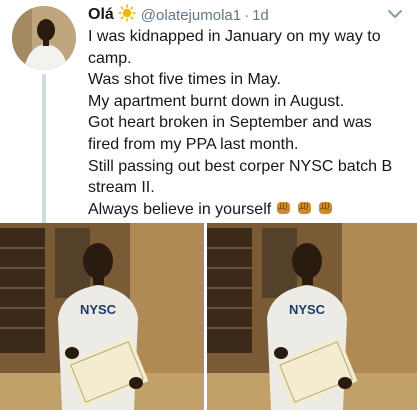  Describe the element at coordinates (127, 15) in the screenshot. I see `sun-badge-icon` at that location.